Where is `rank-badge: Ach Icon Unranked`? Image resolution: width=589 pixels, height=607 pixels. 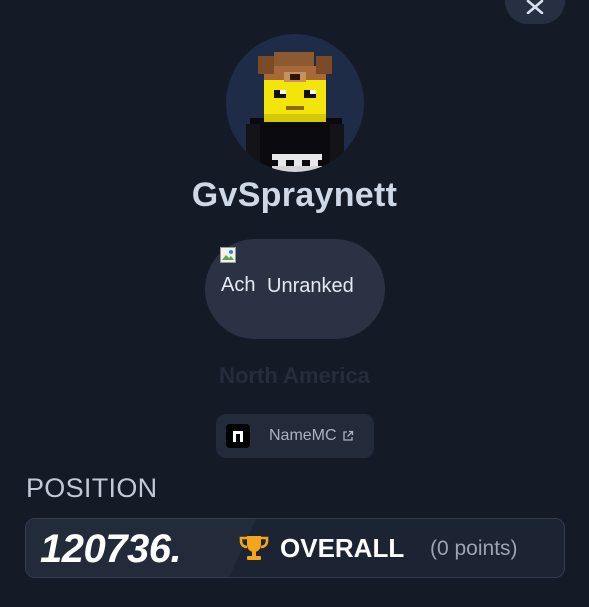
rank-badge: Ach Icon Unranked is located at coordinates (295, 289).